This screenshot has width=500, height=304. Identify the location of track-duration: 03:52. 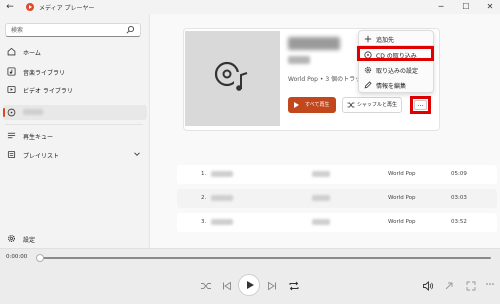
(459, 222).